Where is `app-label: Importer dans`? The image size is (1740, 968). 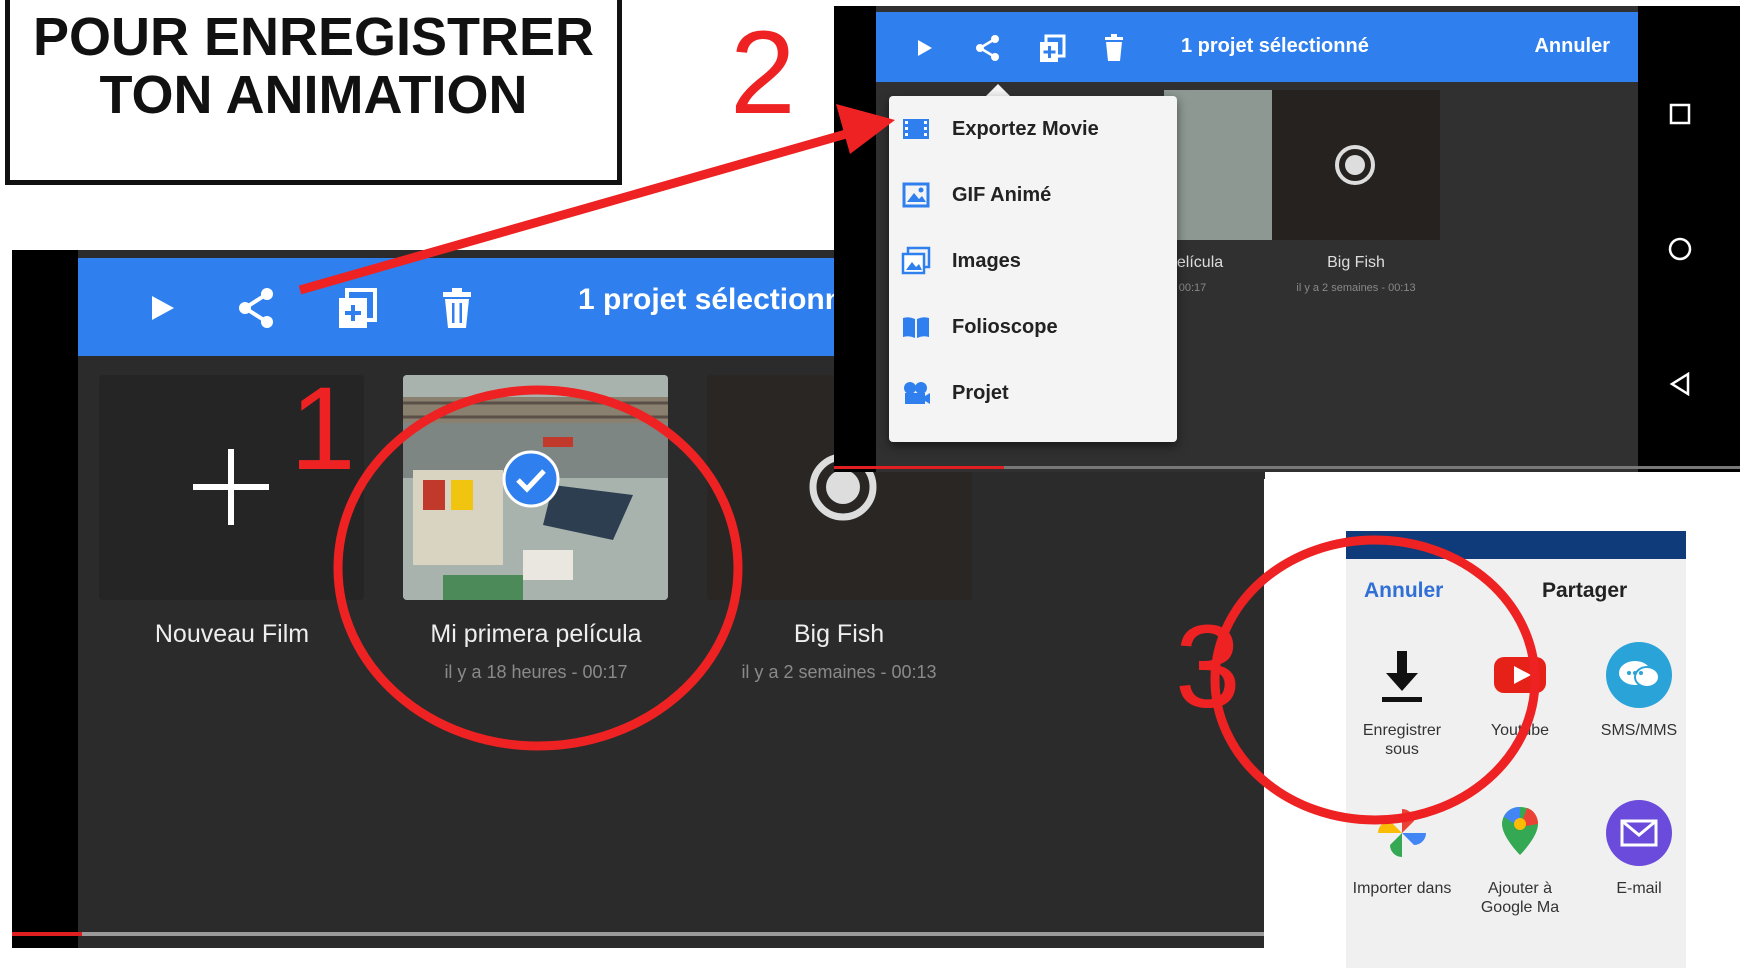
app-label: Importer dans is located at coordinates (1402, 888).